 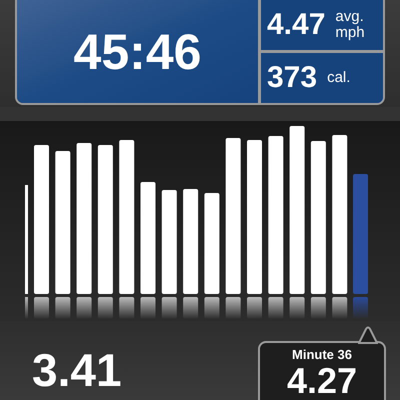 I want to click on stat-unit: avg., so click(x=350, y=17).